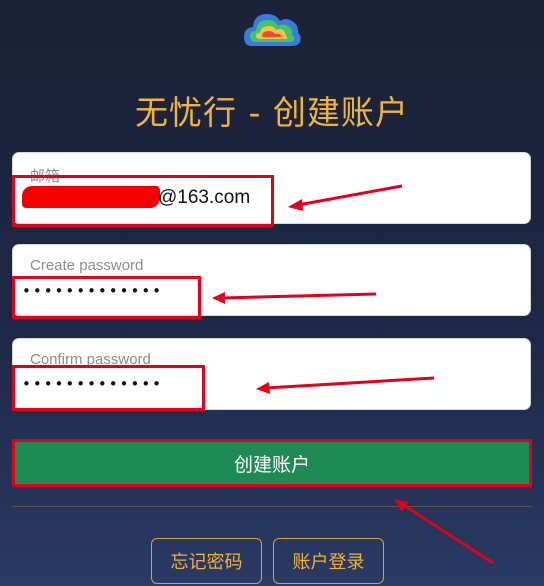 Image resolution: width=544 pixels, height=586 pixels. Describe the element at coordinates (272, 463) in the screenshot. I see `create-account-button: 创建账户` at that location.